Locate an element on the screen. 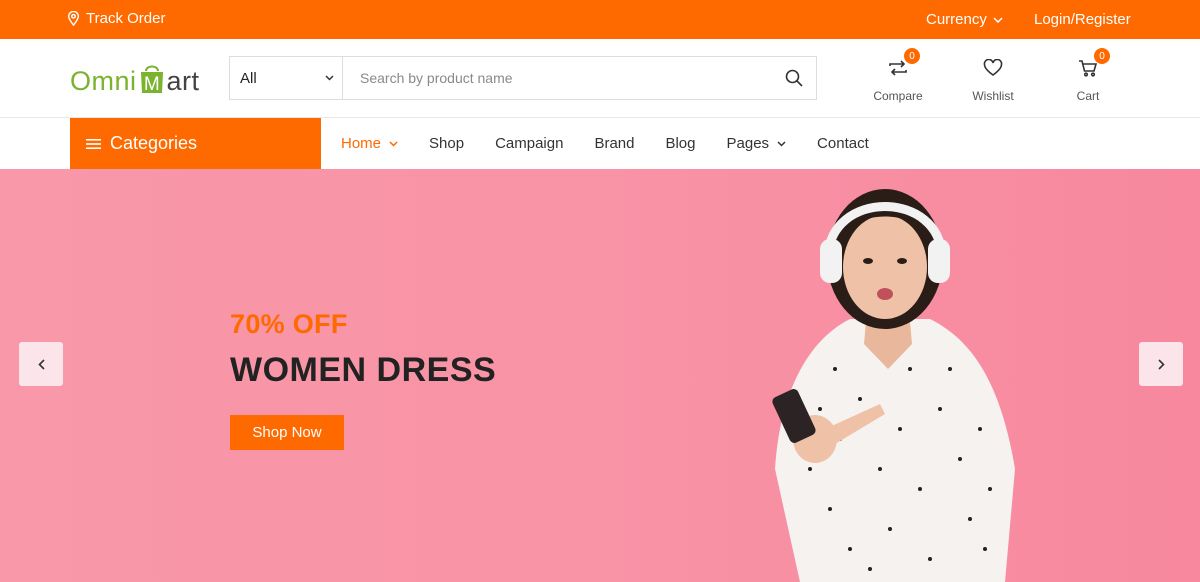 The image size is (1200, 582). track-order-label: Track Order is located at coordinates (126, 18).